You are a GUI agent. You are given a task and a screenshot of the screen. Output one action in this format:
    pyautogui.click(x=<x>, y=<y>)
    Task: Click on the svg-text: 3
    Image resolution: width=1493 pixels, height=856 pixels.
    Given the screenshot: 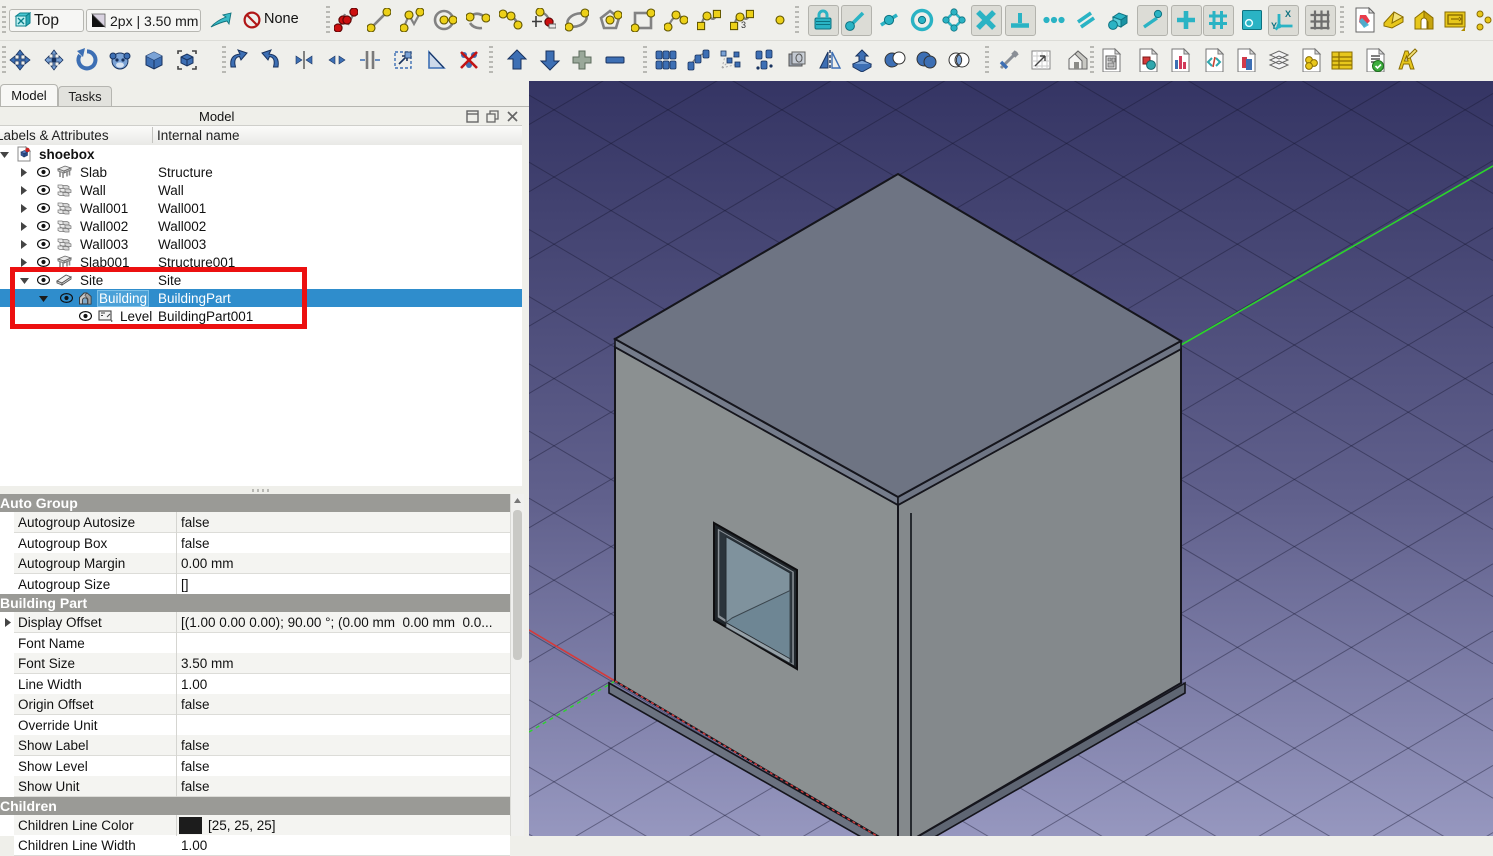 What is the action you would take?
    pyautogui.click(x=743, y=25)
    